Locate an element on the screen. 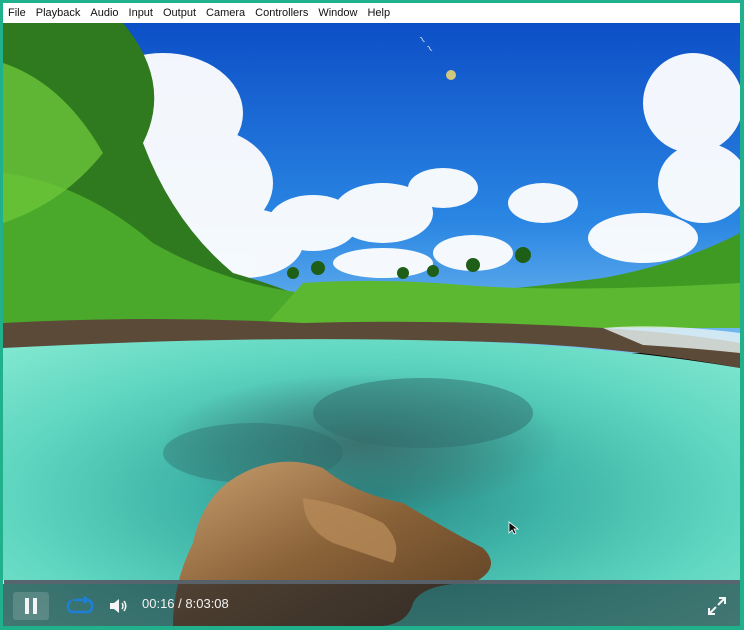  loop-icon is located at coordinates (80, 605).